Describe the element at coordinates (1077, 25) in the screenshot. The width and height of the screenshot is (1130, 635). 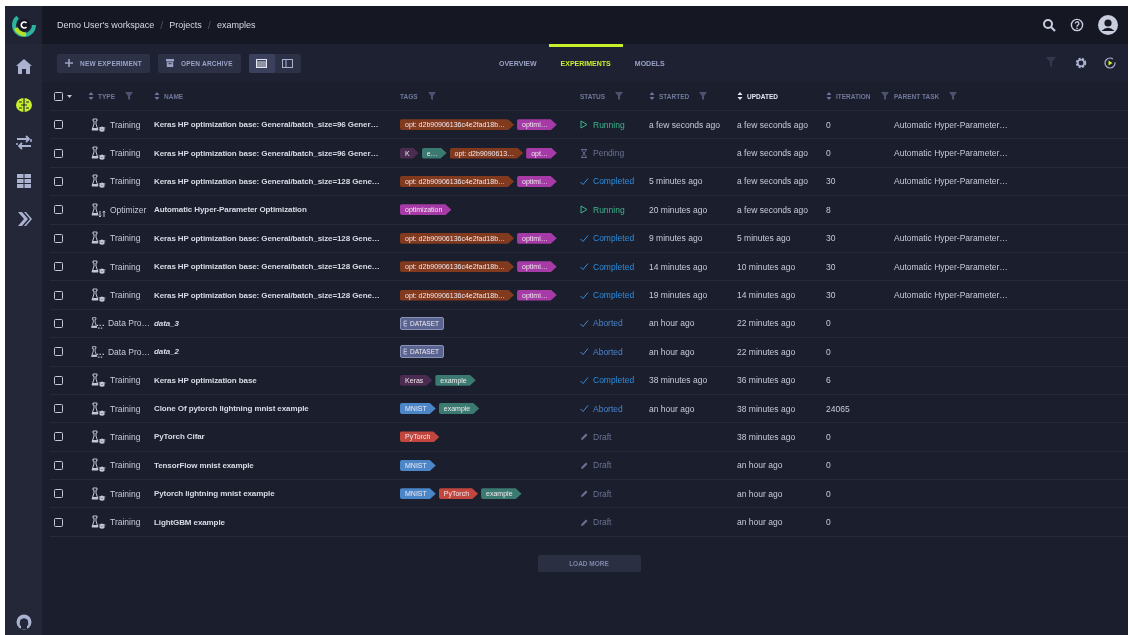
I see `help-icon` at that location.